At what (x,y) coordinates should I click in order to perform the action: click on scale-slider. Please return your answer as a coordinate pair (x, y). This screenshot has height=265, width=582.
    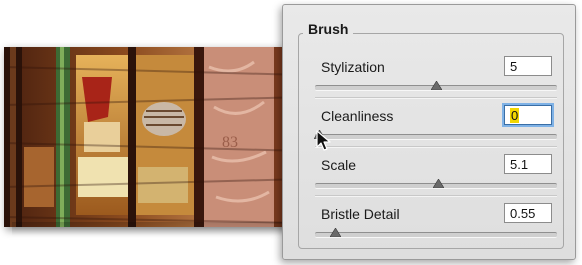
    Looking at the image, I should click on (436, 184).